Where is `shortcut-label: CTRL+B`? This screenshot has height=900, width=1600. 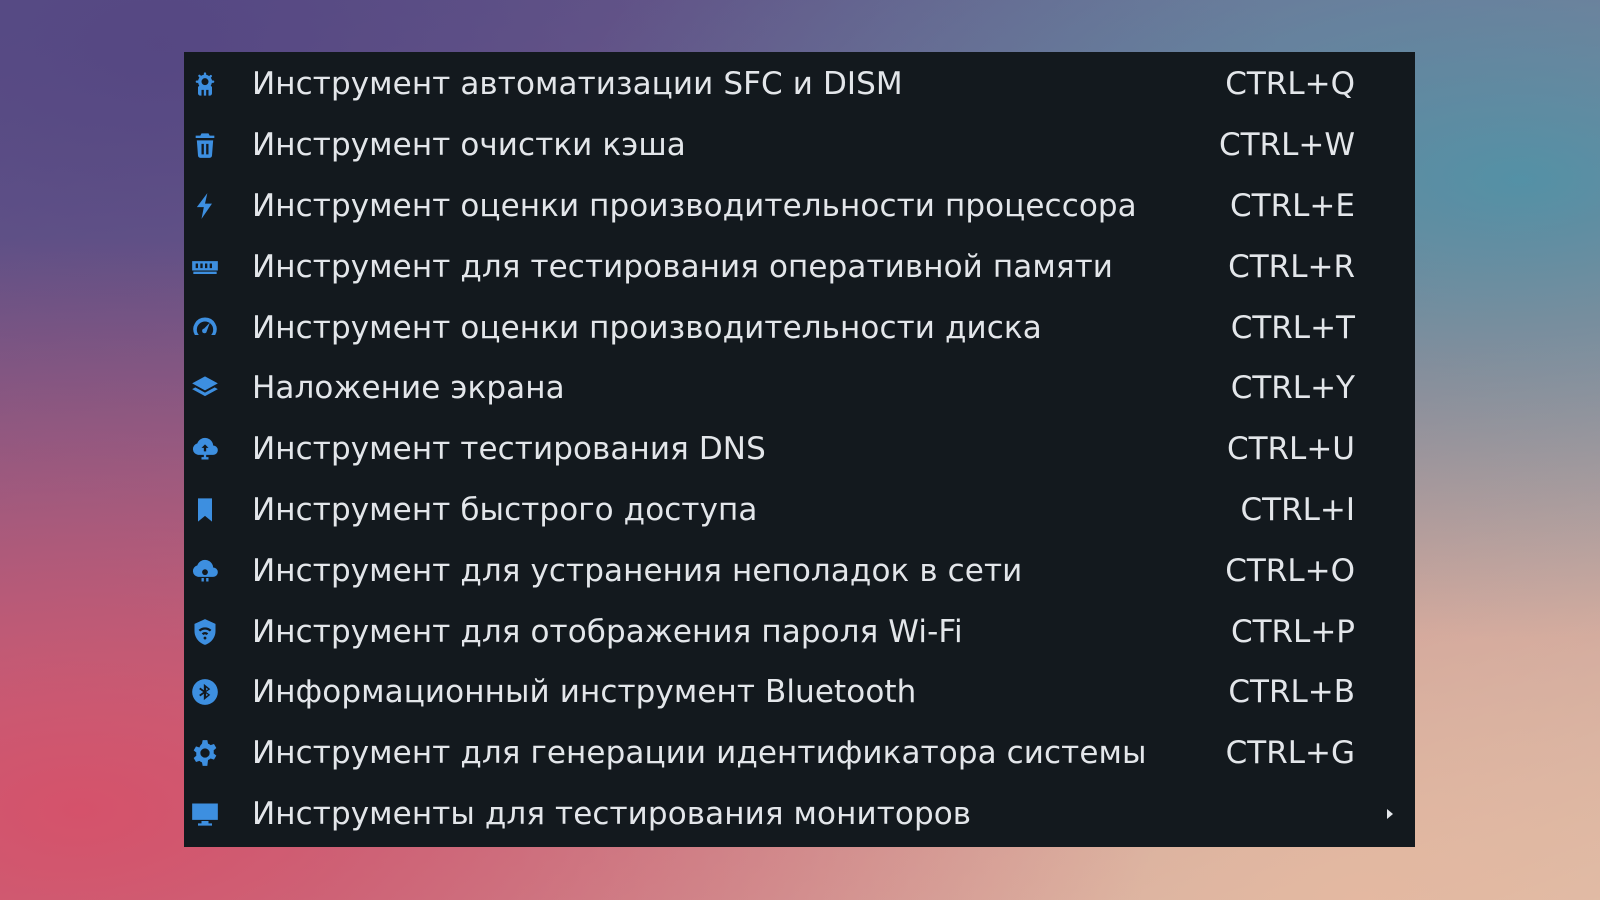
shortcut-label: CTRL+B is located at coordinates (1291, 692).